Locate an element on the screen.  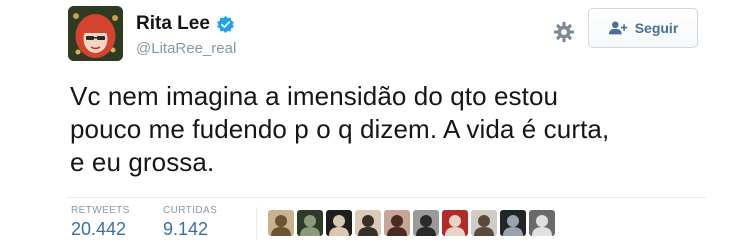
follow-button: Seguir is located at coordinates (643, 28).